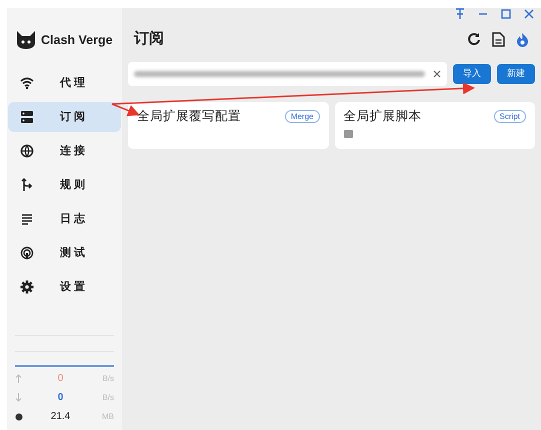  Describe the element at coordinates (434, 125) in the screenshot. I see `profile-card: 全局扩展脚本 Script` at that location.